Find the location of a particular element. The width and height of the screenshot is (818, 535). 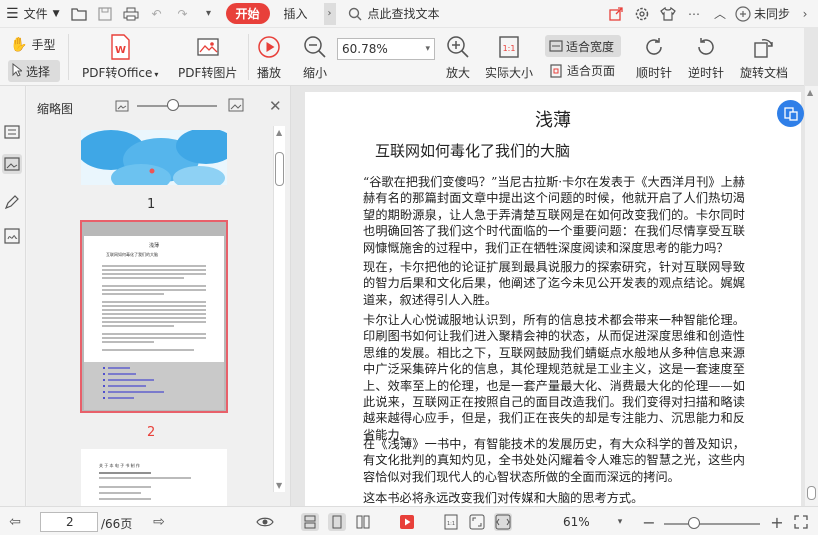

single-page-view-icon is located at coordinates (310, 522).